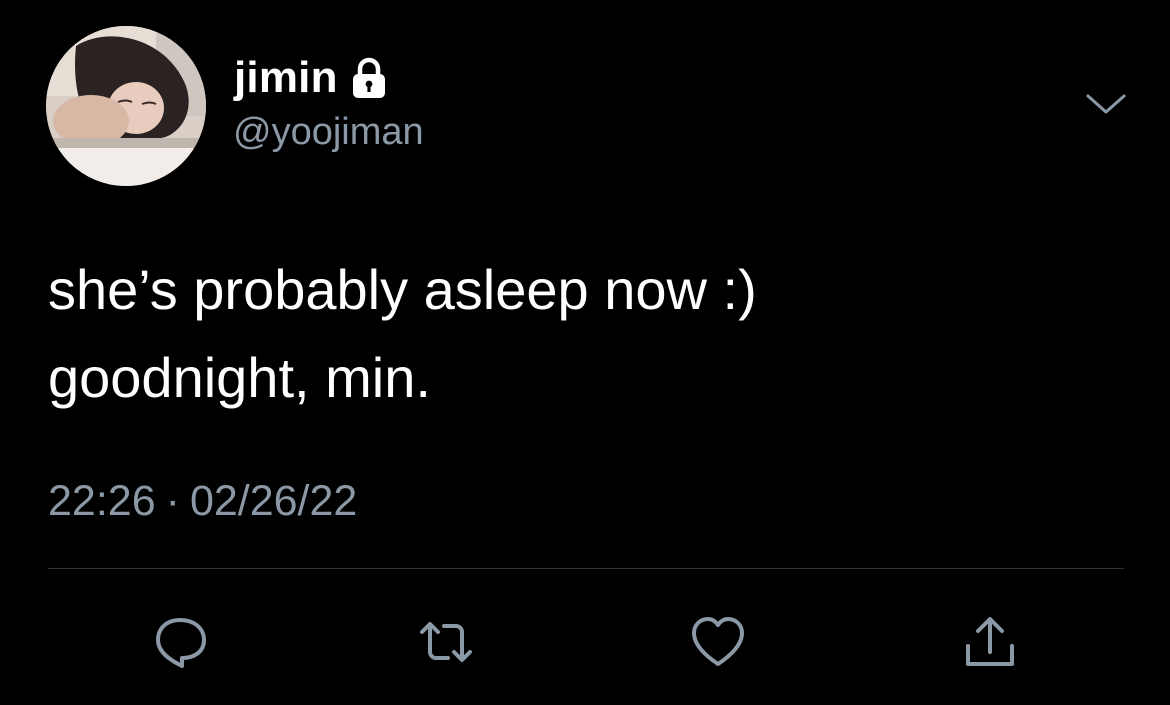 The image size is (1170, 705). What do you see at coordinates (585, 640) in the screenshot?
I see `action-bar` at bounding box center [585, 640].